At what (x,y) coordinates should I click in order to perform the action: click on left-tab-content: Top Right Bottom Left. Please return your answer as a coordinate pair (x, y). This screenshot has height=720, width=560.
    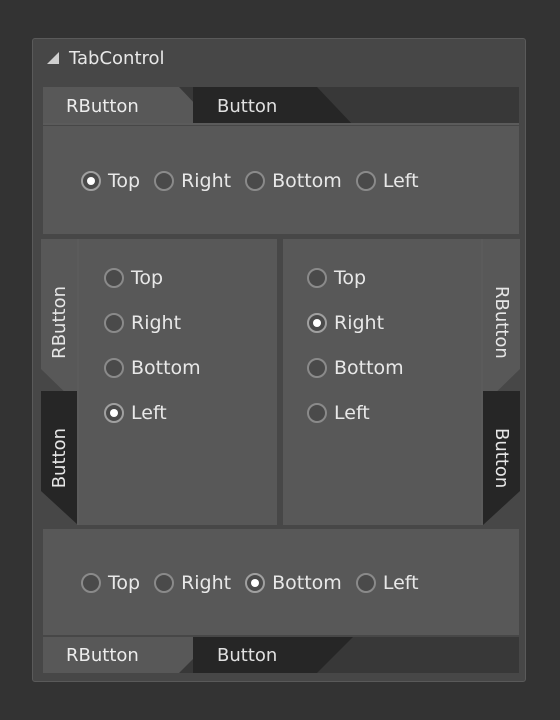
    Looking at the image, I should click on (178, 382).